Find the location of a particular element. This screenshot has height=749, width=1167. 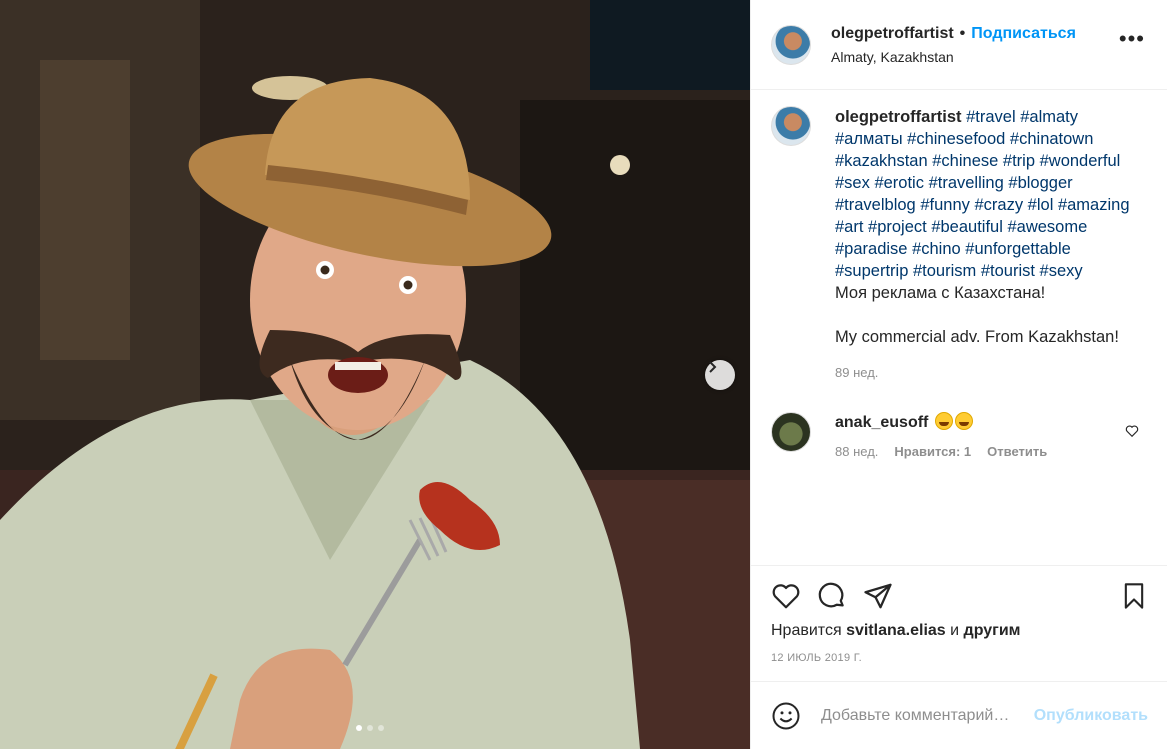

like-heart-icon is located at coordinates (786, 596).